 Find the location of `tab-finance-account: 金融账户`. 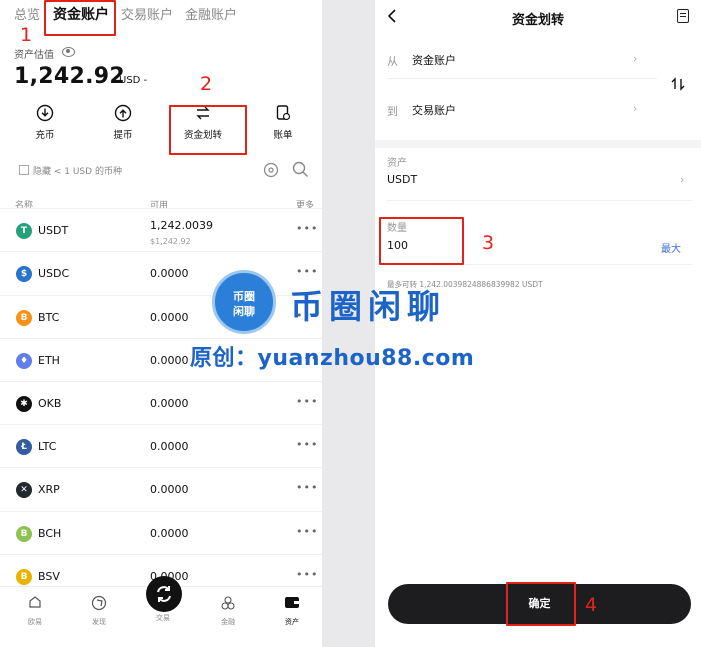

tab-finance-account: 金融账户 is located at coordinates (211, 13).